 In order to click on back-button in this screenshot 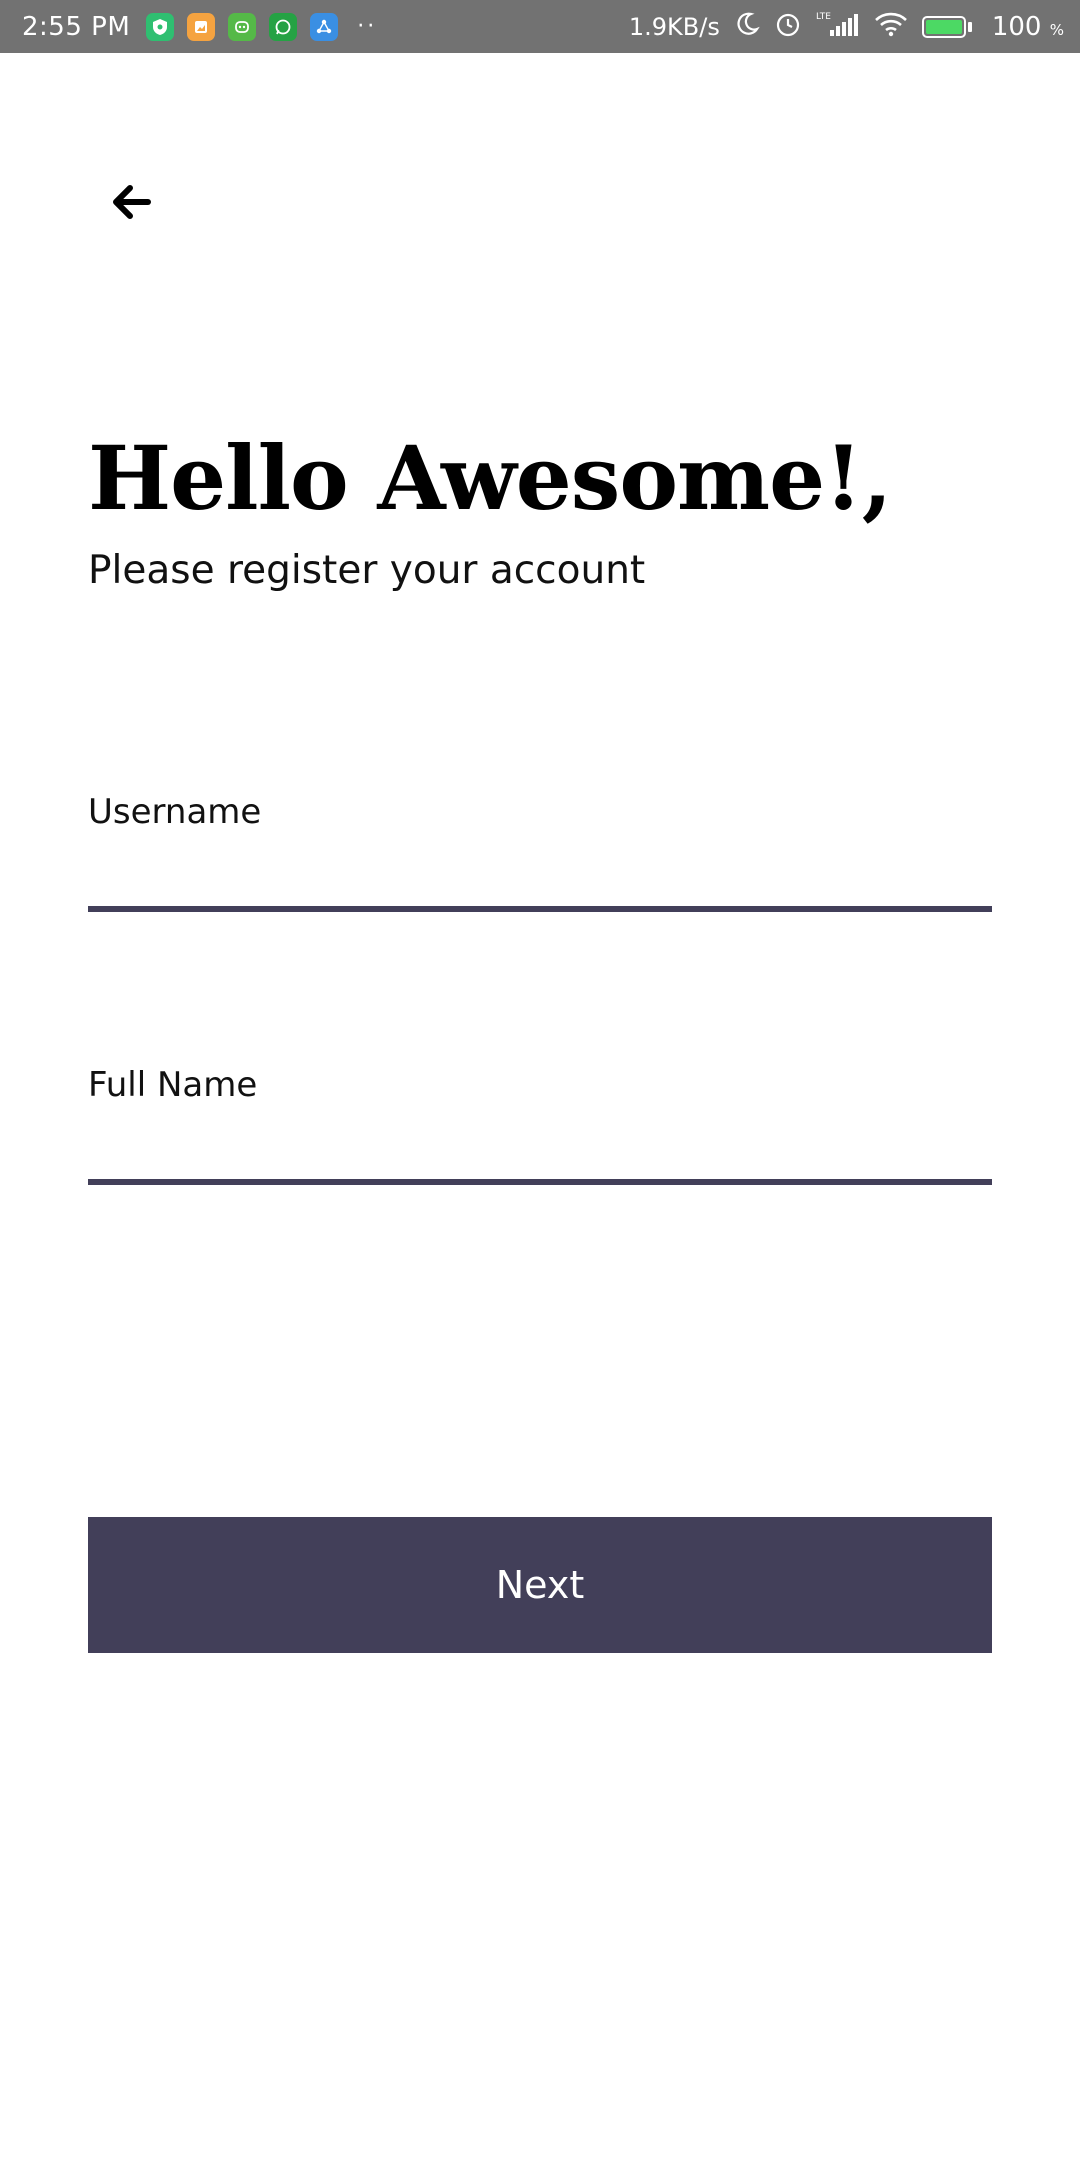, I will do `click(132, 202)`.